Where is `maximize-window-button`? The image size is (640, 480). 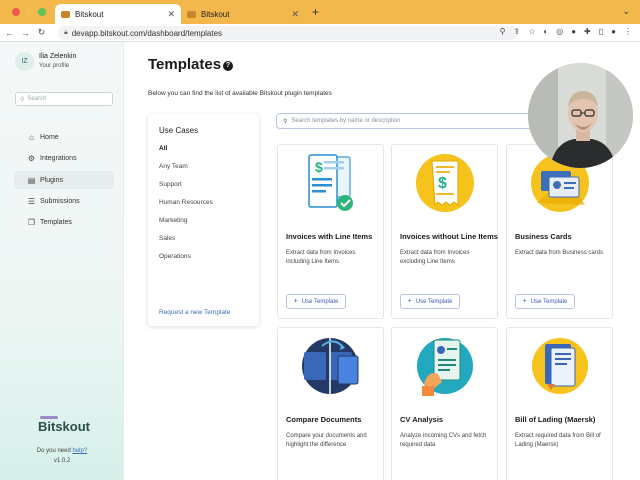
maximize-window-button is located at coordinates (42, 12).